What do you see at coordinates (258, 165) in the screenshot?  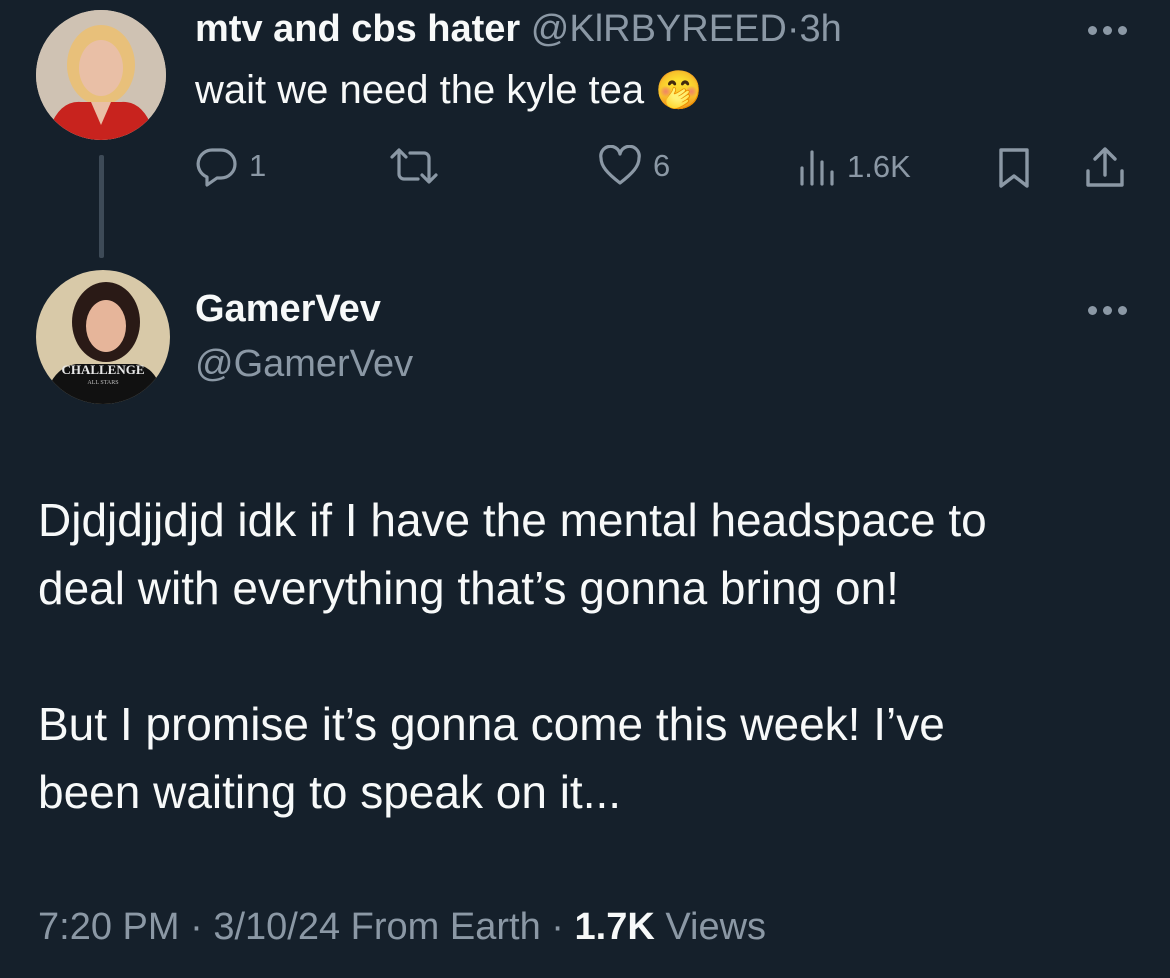 I see `reply-count: 1` at bounding box center [258, 165].